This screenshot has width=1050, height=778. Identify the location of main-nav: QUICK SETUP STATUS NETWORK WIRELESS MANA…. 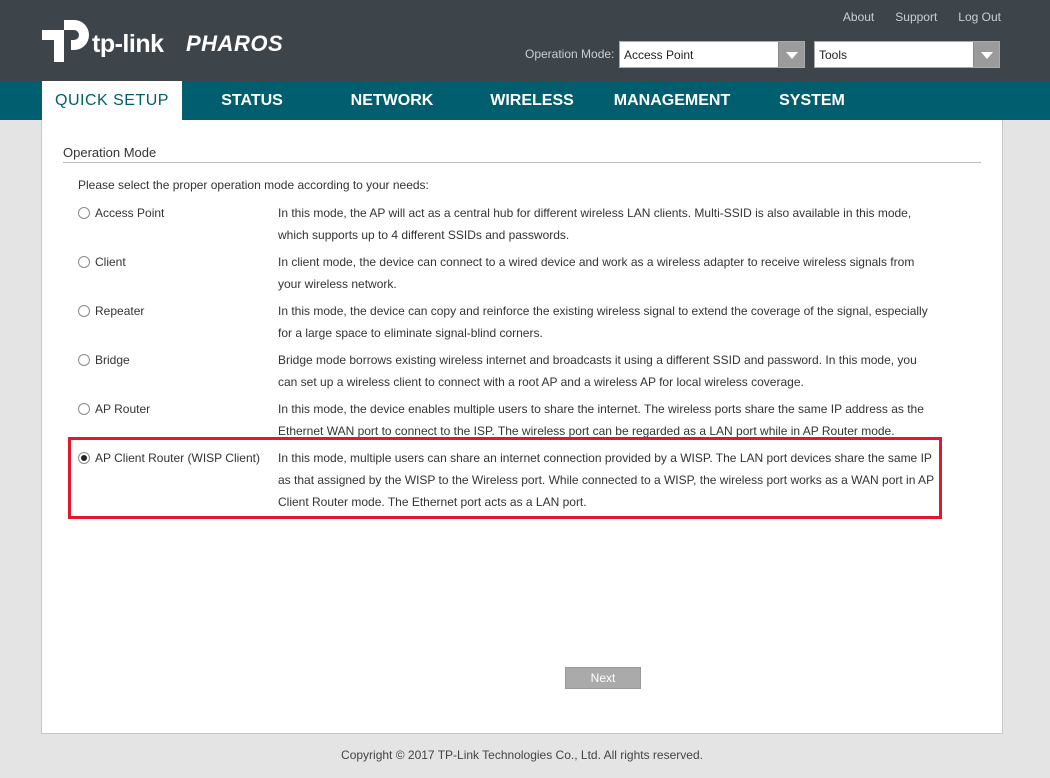
(525, 100).